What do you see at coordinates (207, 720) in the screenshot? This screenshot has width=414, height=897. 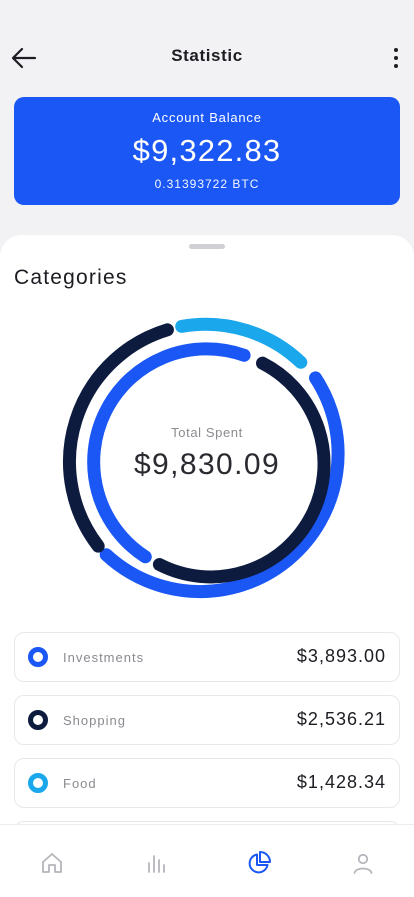 I see `category-item-shopping: Shopping $2,536.21` at bounding box center [207, 720].